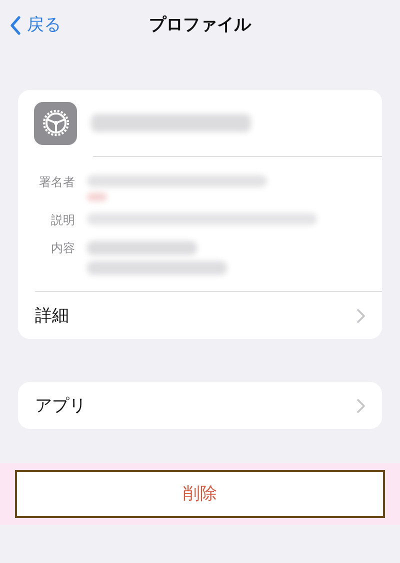 The width and height of the screenshot is (400, 563). Describe the element at coordinates (62, 220) in the screenshot. I see `field-label: 説明` at that location.